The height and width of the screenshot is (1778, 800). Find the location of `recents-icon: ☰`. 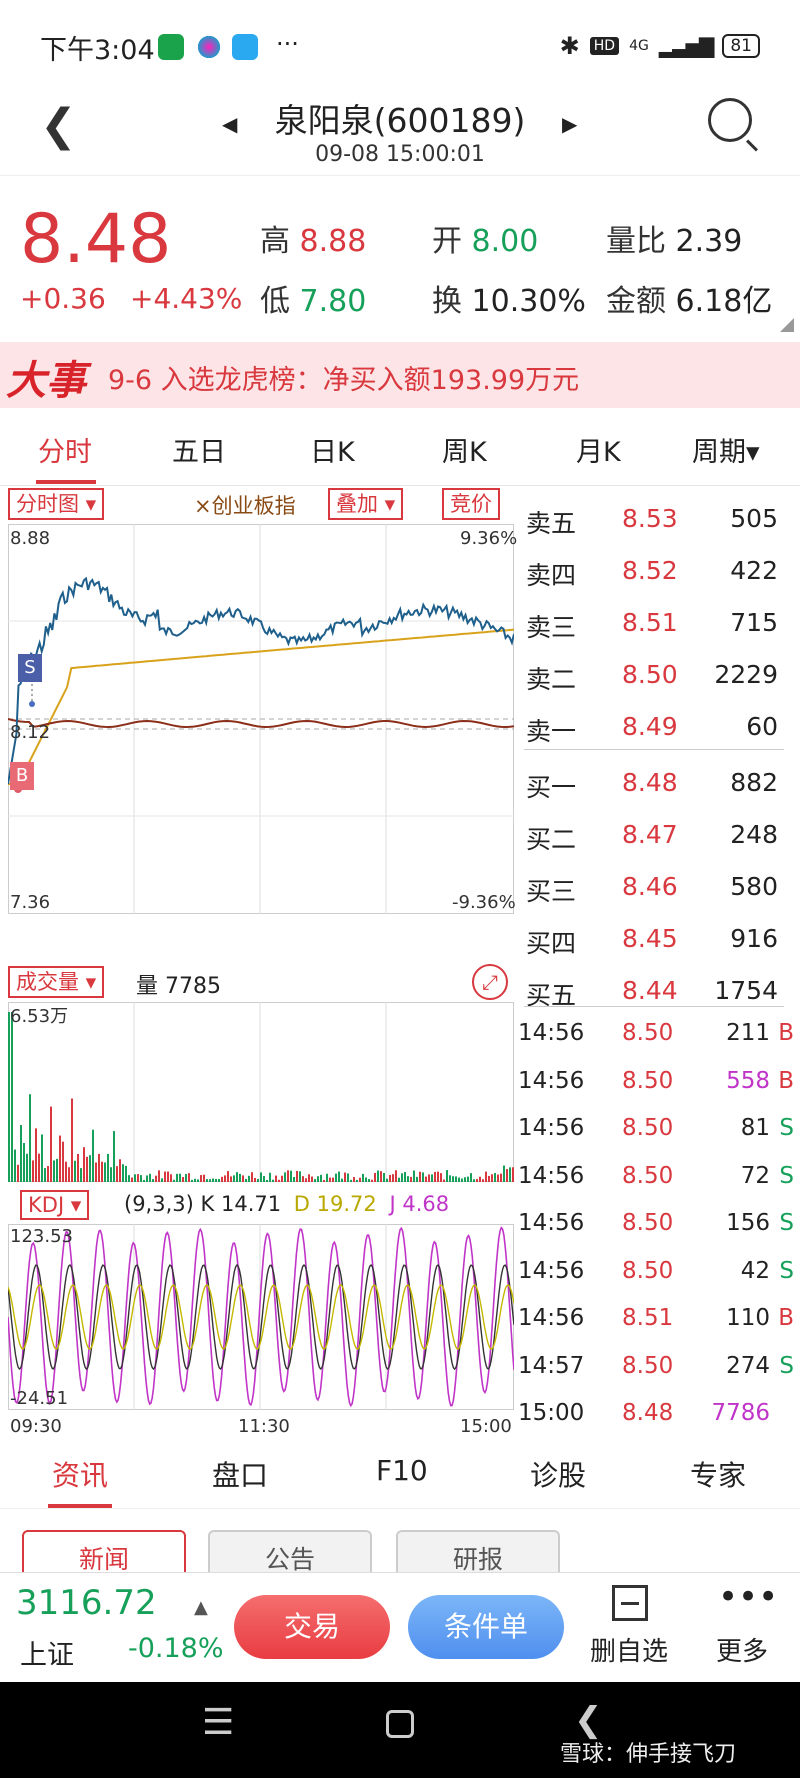

recents-icon: ☰ is located at coordinates (218, 1722).